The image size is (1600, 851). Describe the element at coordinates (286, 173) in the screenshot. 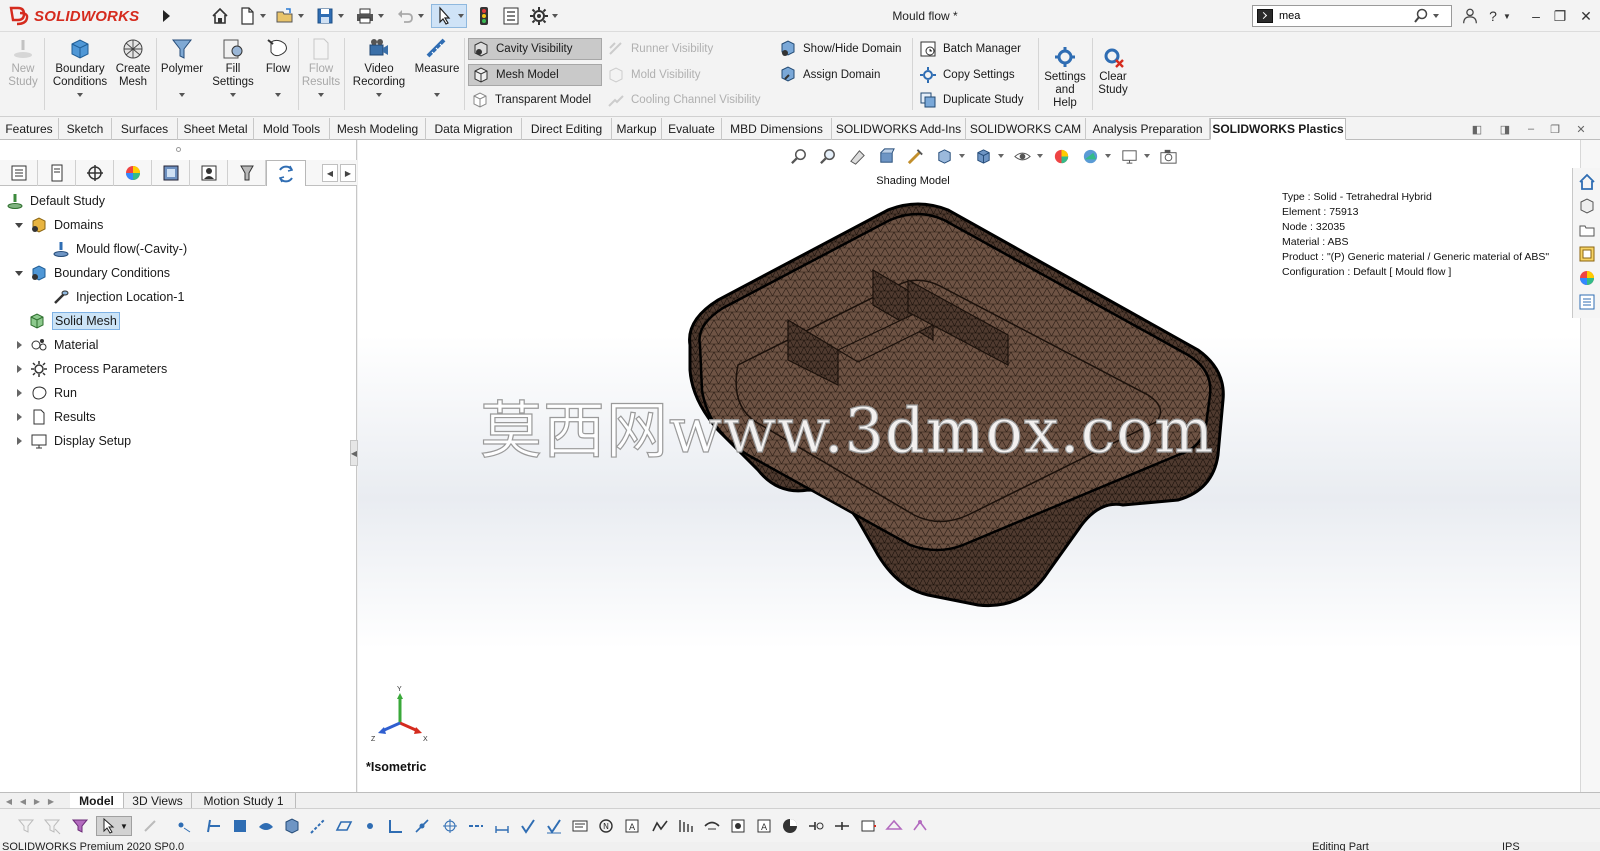

I see `plastics-manager-tab-icon` at that location.